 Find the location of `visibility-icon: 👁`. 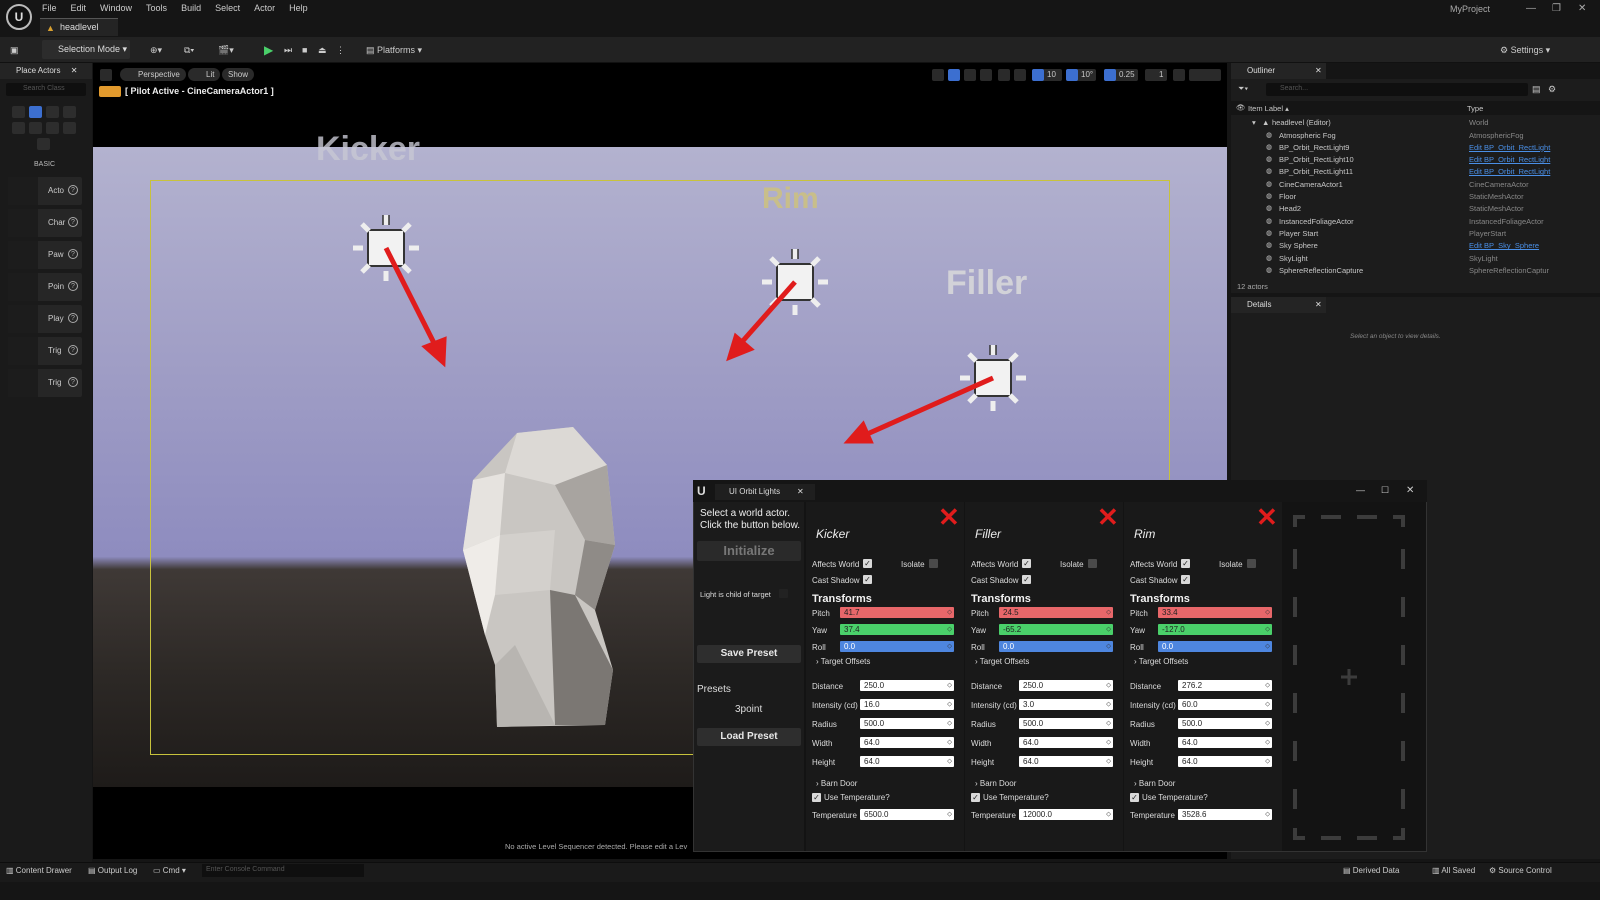

visibility-icon: 👁 is located at coordinates (1241, 107).